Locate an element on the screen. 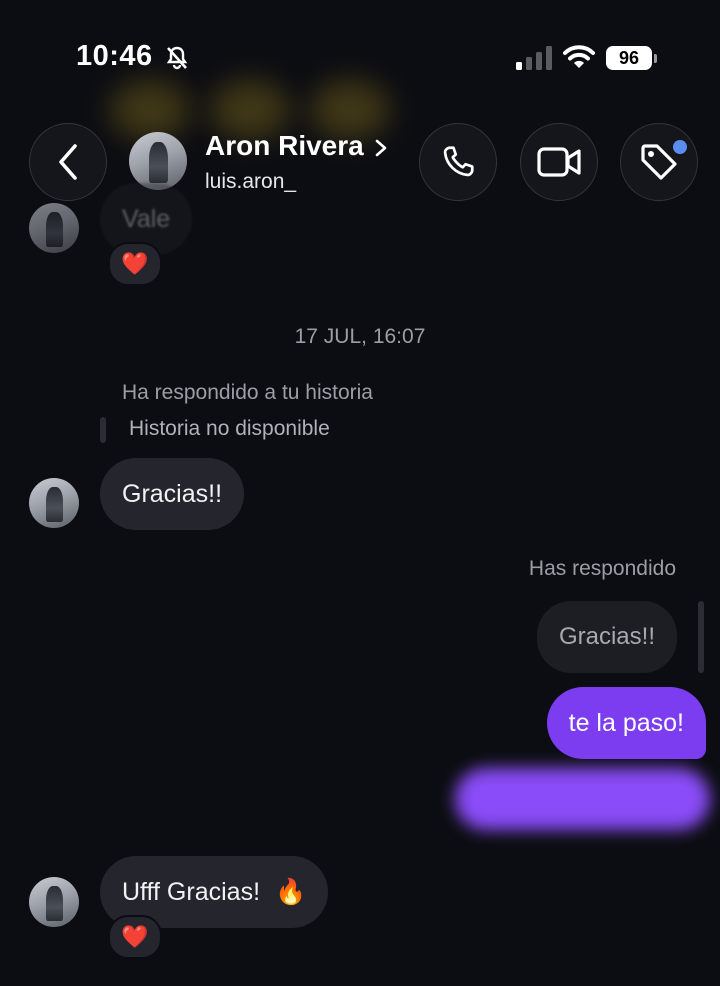  message-text: te la paso! is located at coordinates (626, 723).